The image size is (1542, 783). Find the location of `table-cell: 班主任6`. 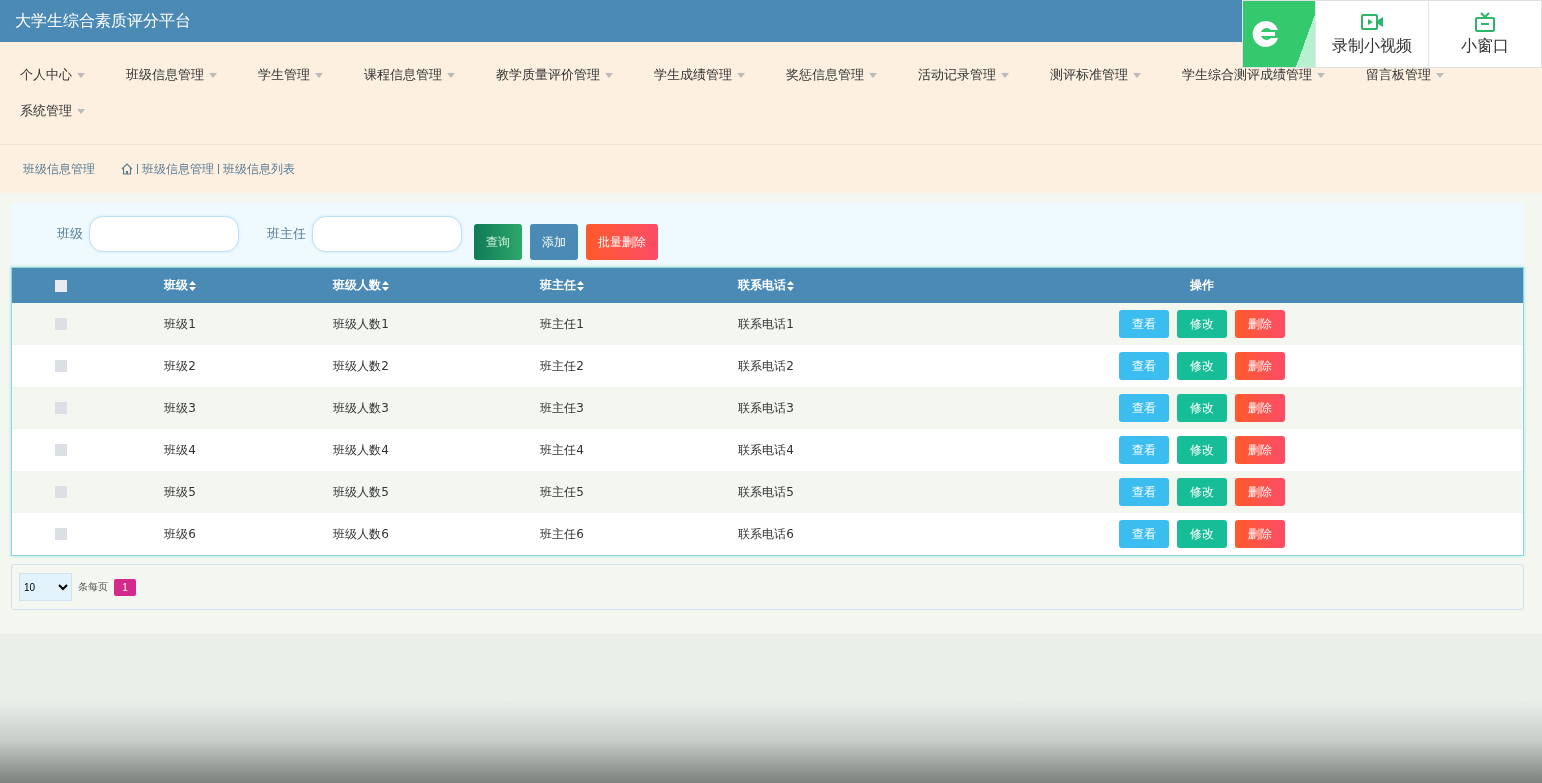

table-cell: 班主任6 is located at coordinates (562, 534).